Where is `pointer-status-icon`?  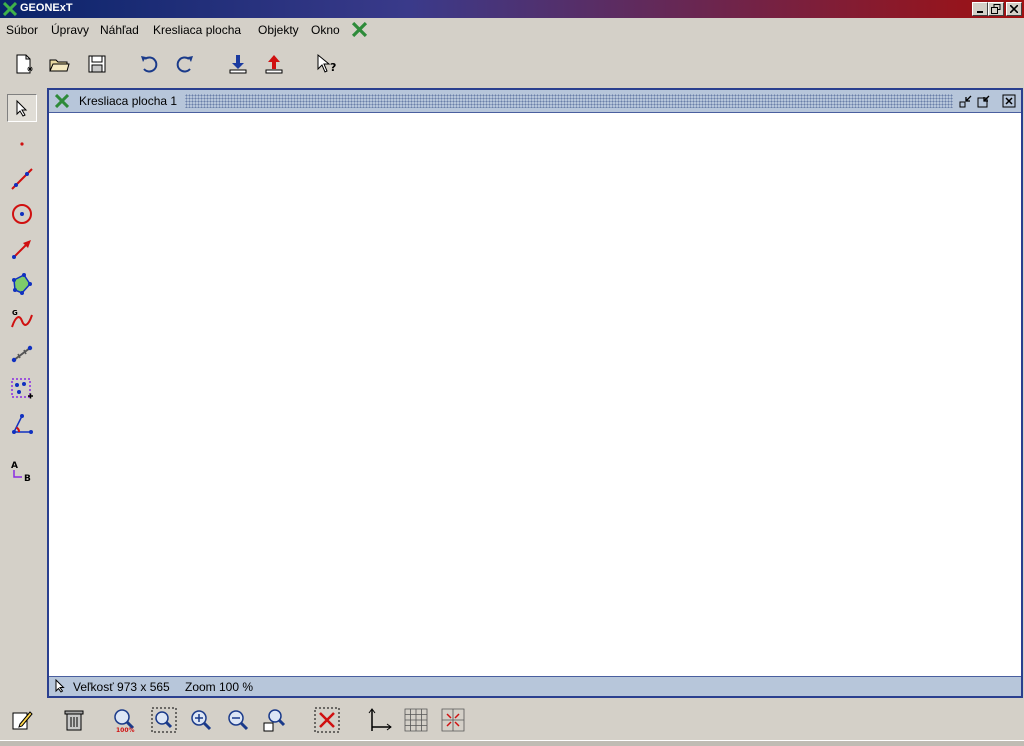
pointer-status-icon is located at coordinates (60, 686).